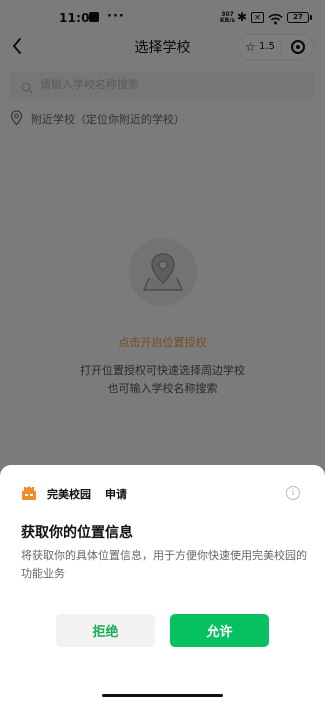 The width and height of the screenshot is (325, 703). What do you see at coordinates (77, 533) in the screenshot?
I see `permission-title: 获取你的位置信息` at bounding box center [77, 533].